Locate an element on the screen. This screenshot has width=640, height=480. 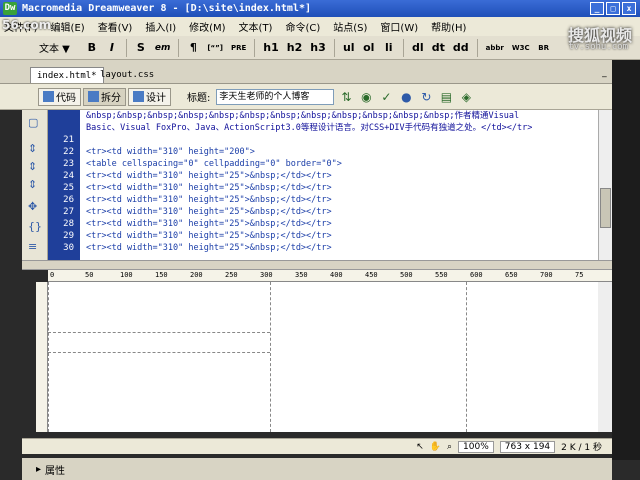
maximize-button: □ is located at coordinates (613, 8).